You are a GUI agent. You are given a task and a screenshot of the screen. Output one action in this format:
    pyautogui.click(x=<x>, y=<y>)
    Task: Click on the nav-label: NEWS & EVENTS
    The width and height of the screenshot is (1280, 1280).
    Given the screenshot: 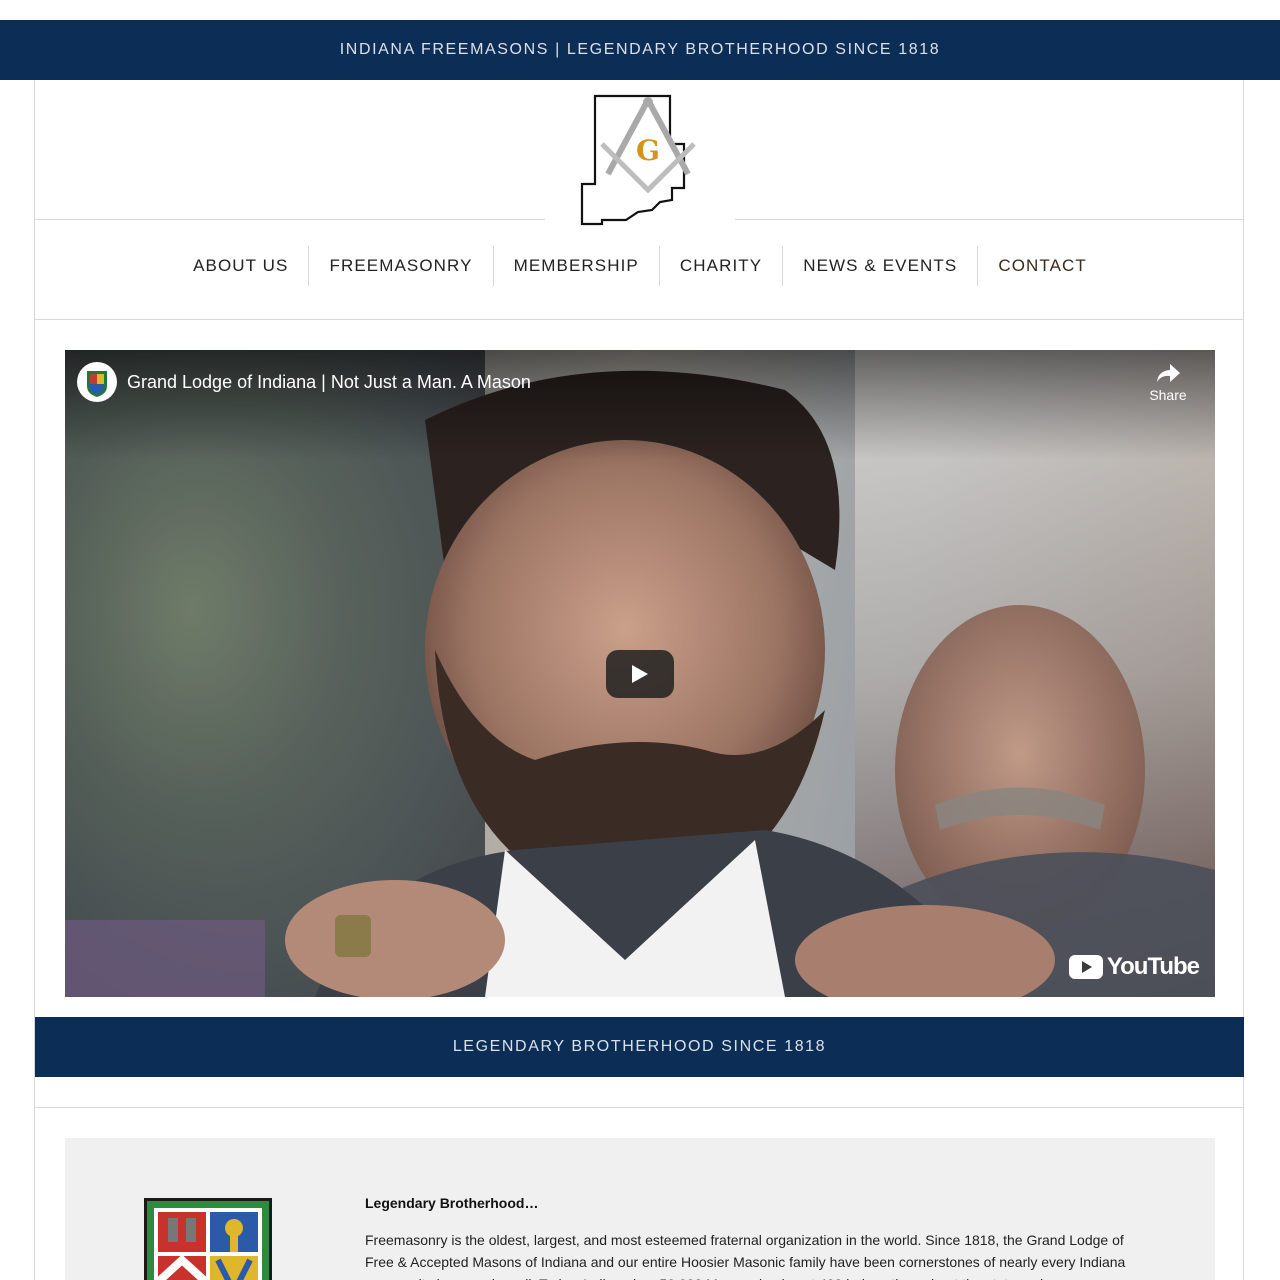 What is the action you would take?
    pyautogui.click(x=880, y=265)
    